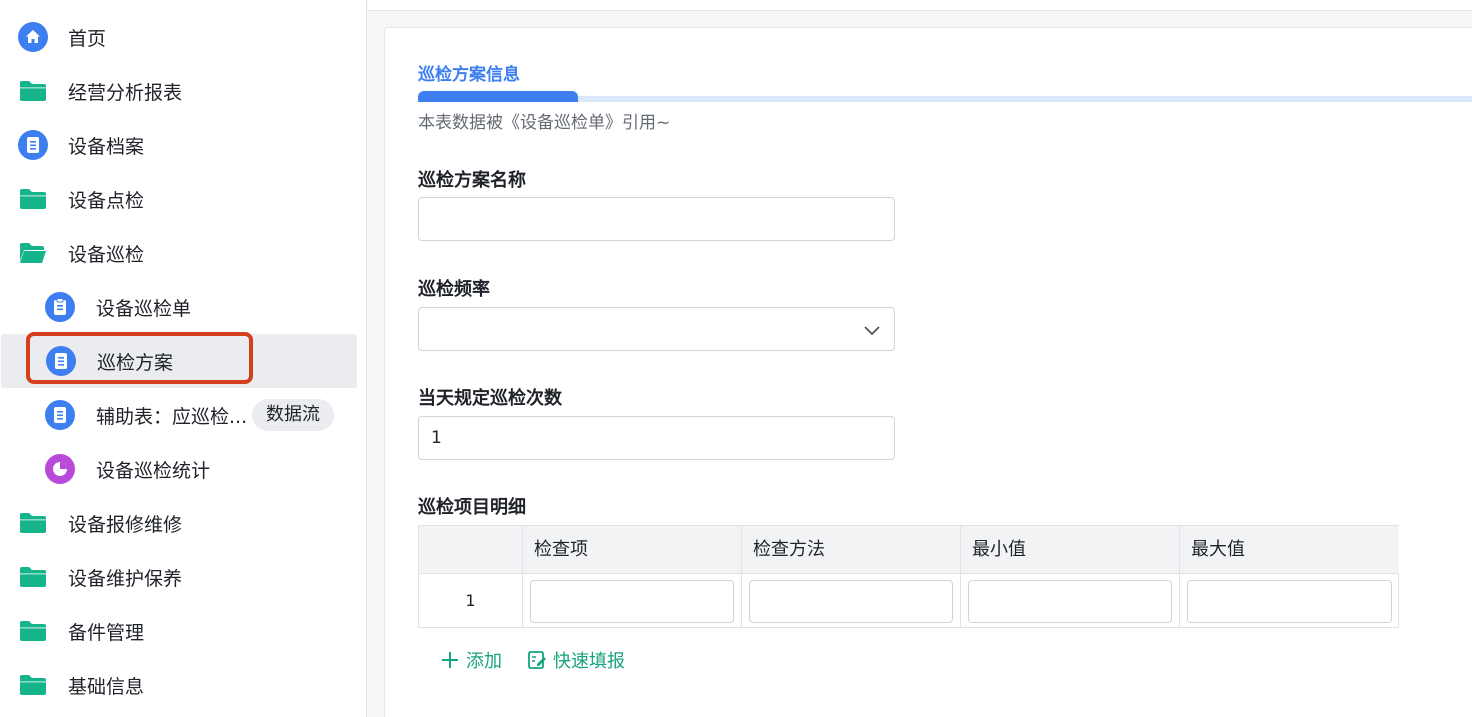 This screenshot has height=717, width=1472. I want to click on sidebar-item-patrol-sheet: 设备巡检单, so click(178, 307).